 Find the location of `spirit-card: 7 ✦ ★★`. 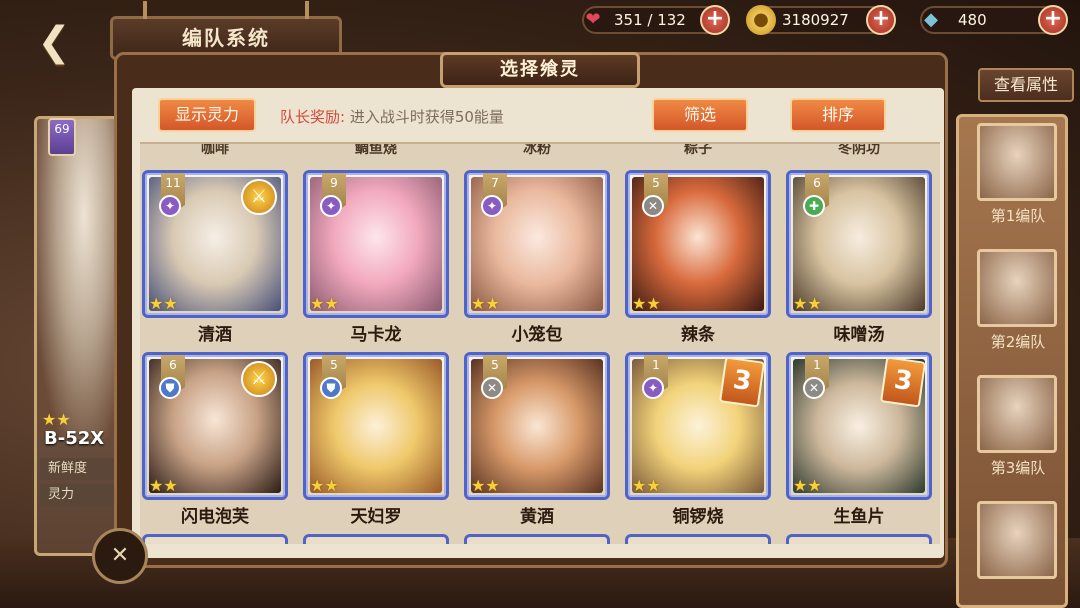

spirit-card: 7 ✦ ★★ is located at coordinates (537, 244).